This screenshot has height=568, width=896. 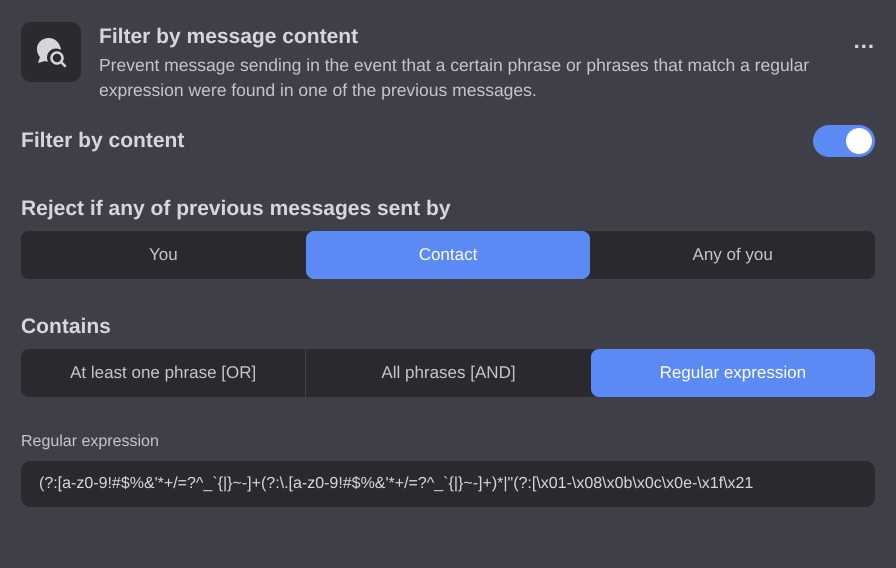 I want to click on section-label: Contains, so click(x=66, y=327).